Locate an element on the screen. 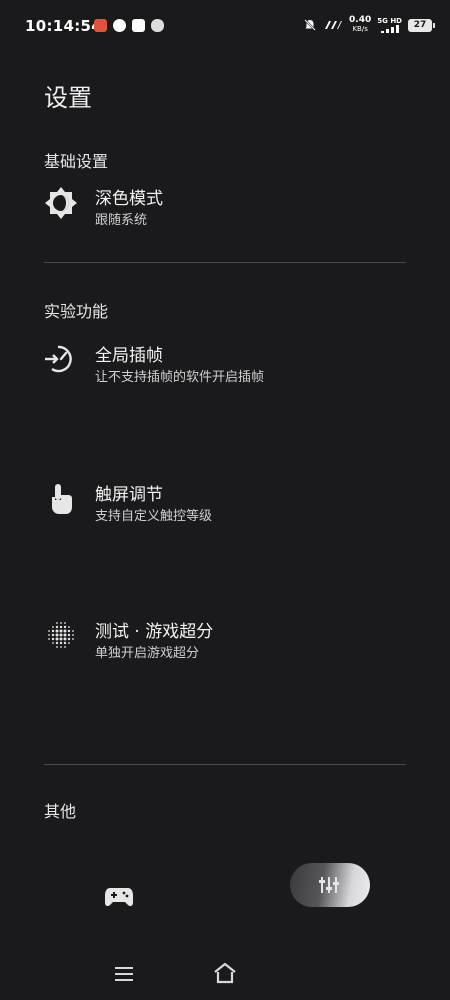 The image size is (450, 1000). setting-title: 深色模式 is located at coordinates (129, 199).